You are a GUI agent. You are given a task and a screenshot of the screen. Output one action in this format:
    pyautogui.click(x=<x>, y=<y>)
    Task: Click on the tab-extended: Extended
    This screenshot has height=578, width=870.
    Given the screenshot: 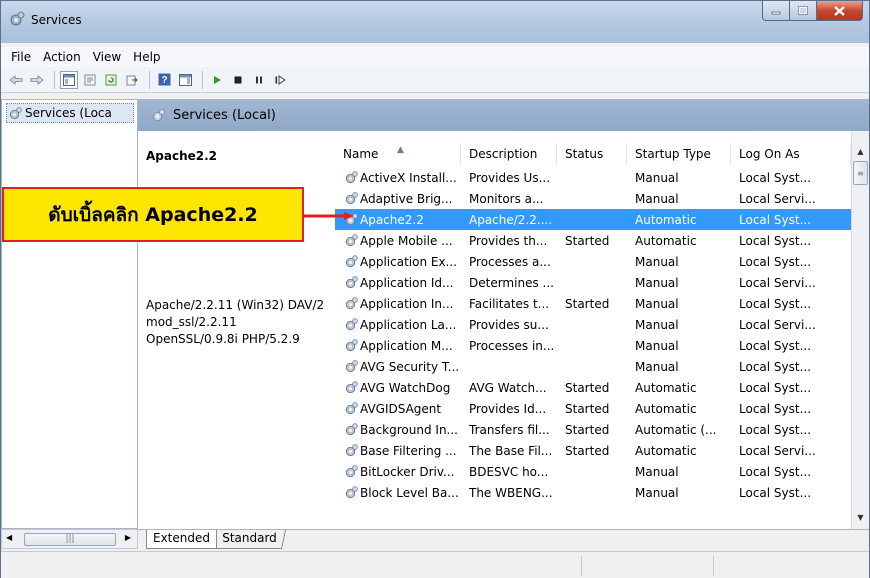 What is the action you would take?
    pyautogui.click(x=181, y=539)
    